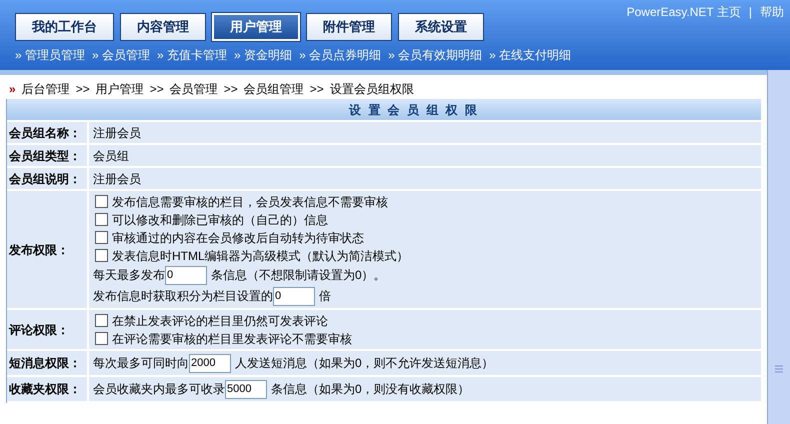 This screenshot has height=424, width=790. Describe the element at coordinates (50, 55) in the screenshot. I see `submenu-link: » 管理员管理` at that location.